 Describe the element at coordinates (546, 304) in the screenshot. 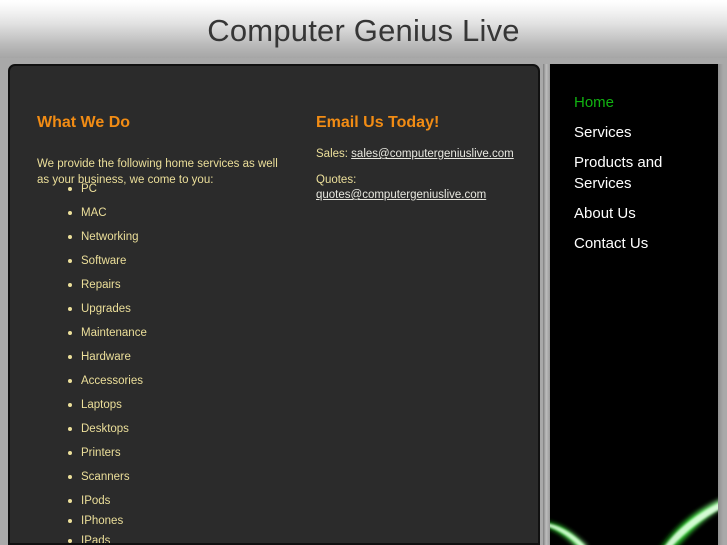

I see `panel-divider` at that location.